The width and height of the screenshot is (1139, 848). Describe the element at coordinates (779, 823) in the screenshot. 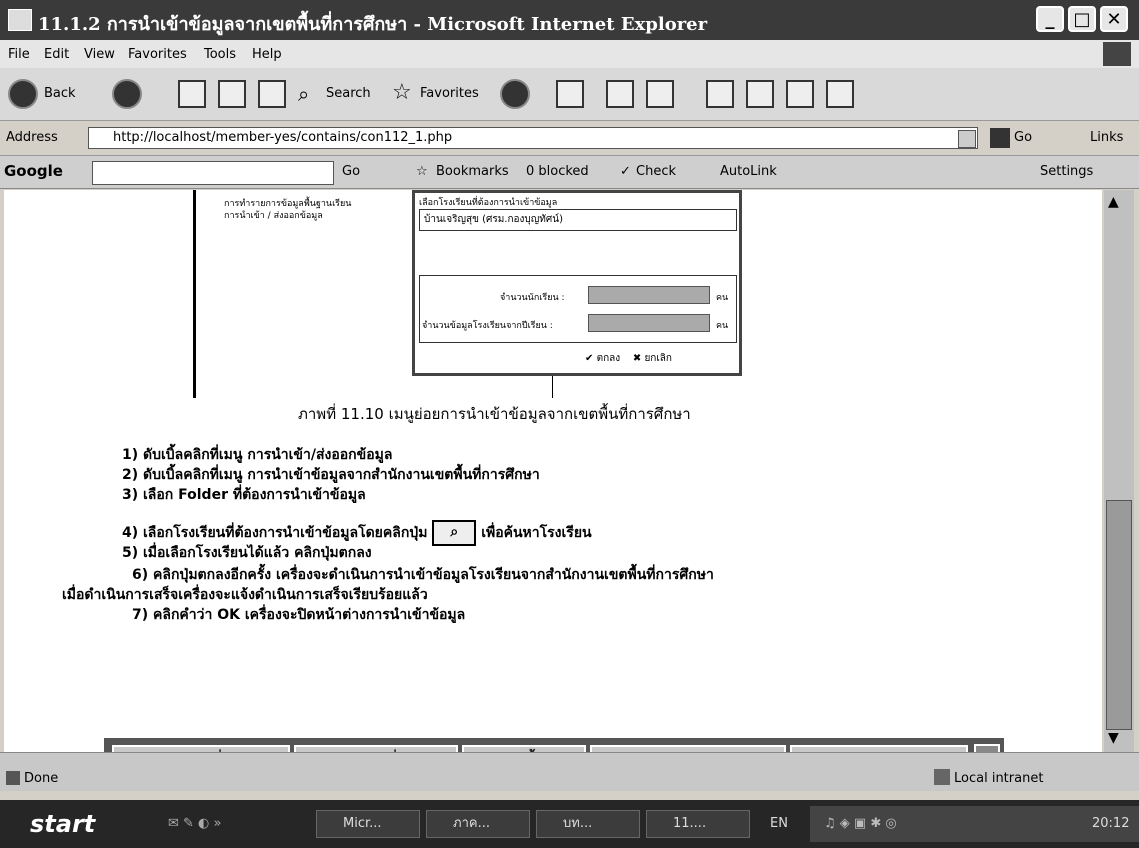

I see `language-indicator: EN` at that location.